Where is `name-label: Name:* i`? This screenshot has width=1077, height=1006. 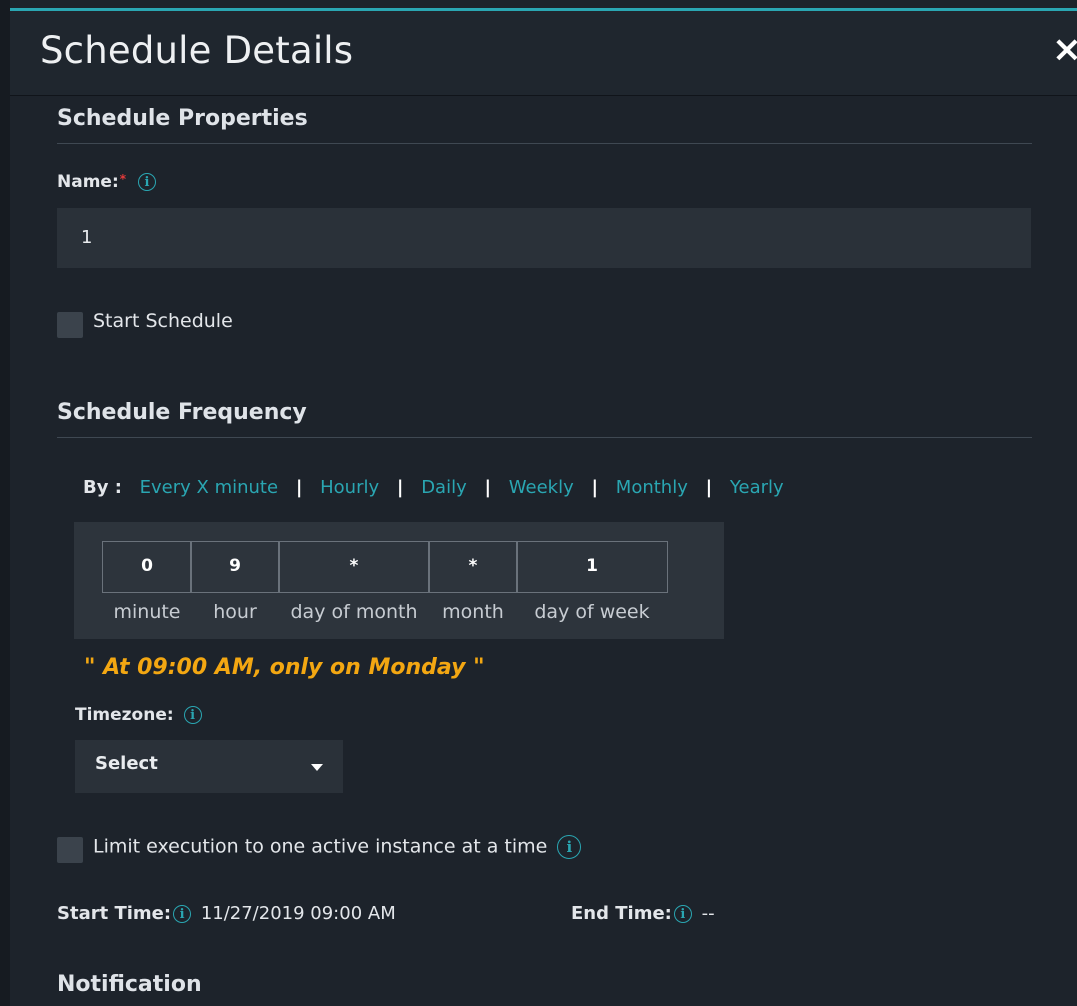
name-label: Name:* i is located at coordinates (106, 182).